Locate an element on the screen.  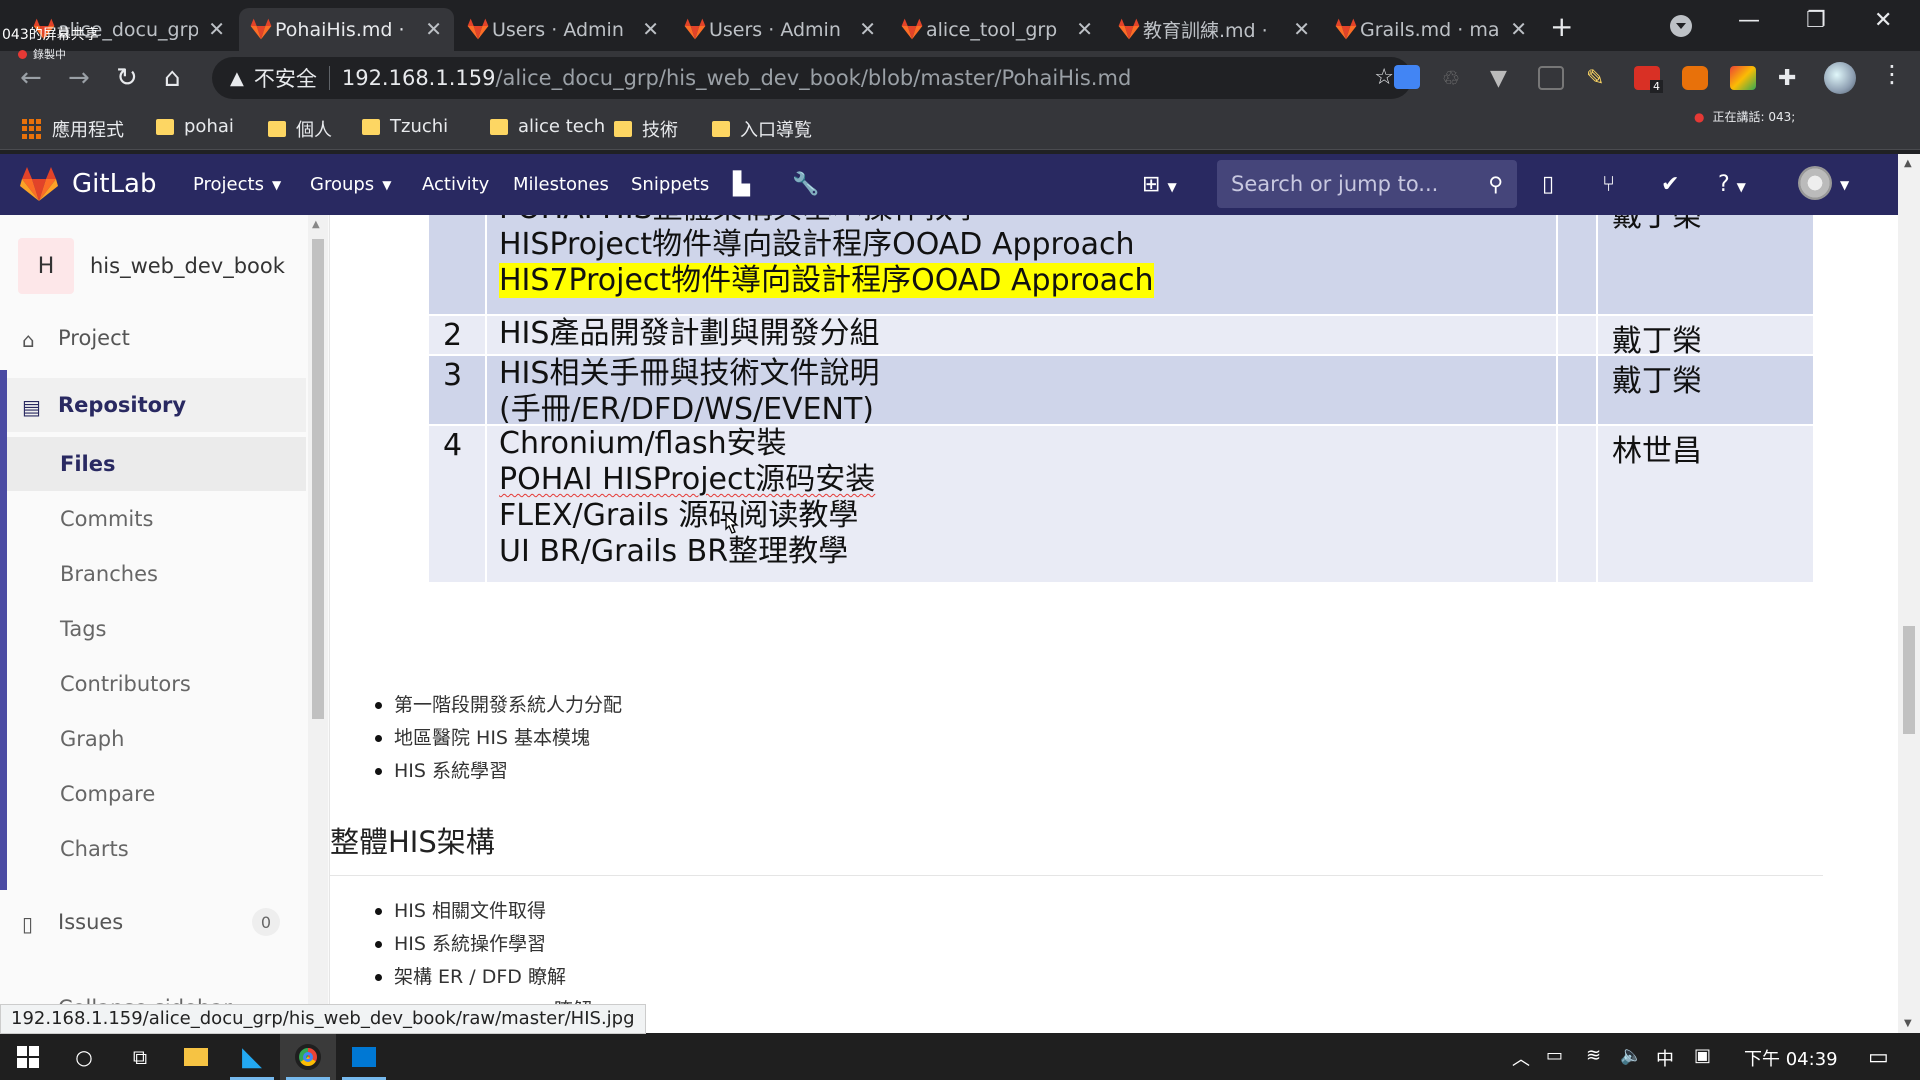
recycle-extension-icon: ♲ is located at coordinates (1455, 78).